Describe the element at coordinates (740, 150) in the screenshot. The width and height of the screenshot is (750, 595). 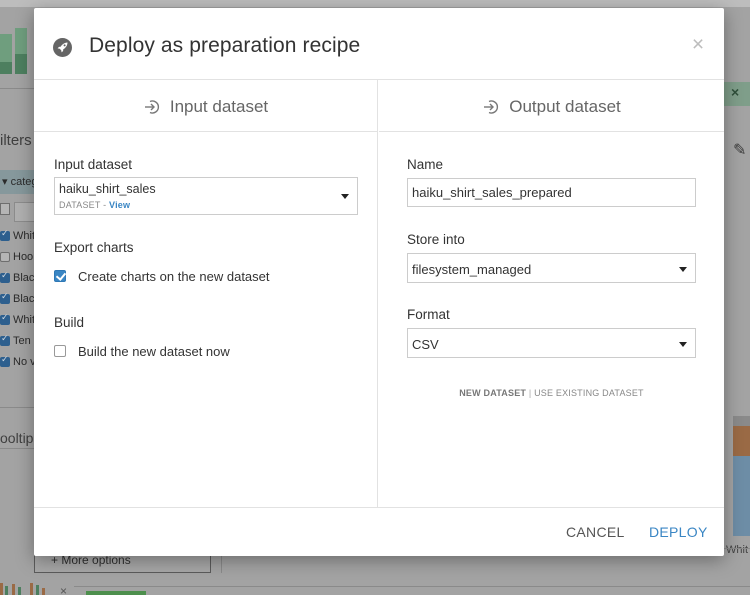
I see `background-pencil-icon: ✎` at that location.